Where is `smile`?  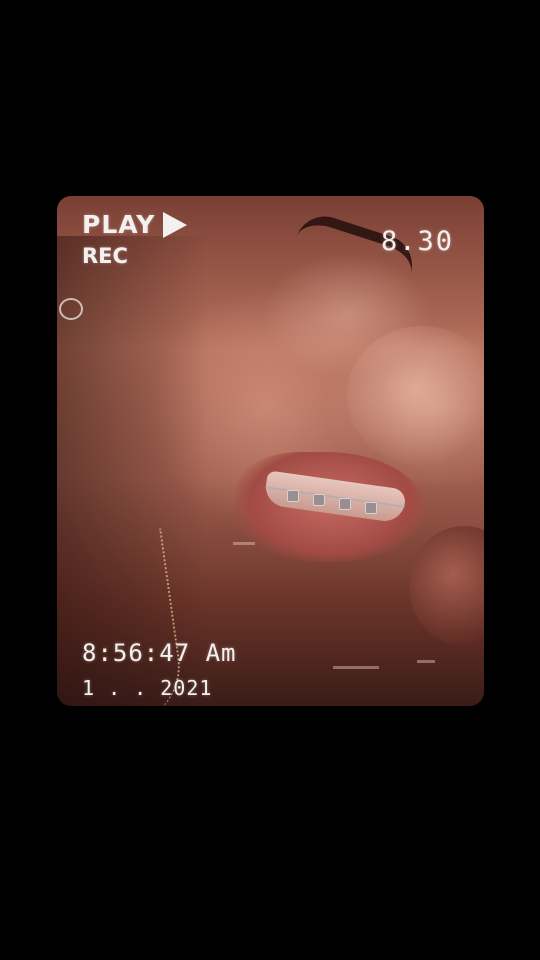
smile is located at coordinates (330, 512).